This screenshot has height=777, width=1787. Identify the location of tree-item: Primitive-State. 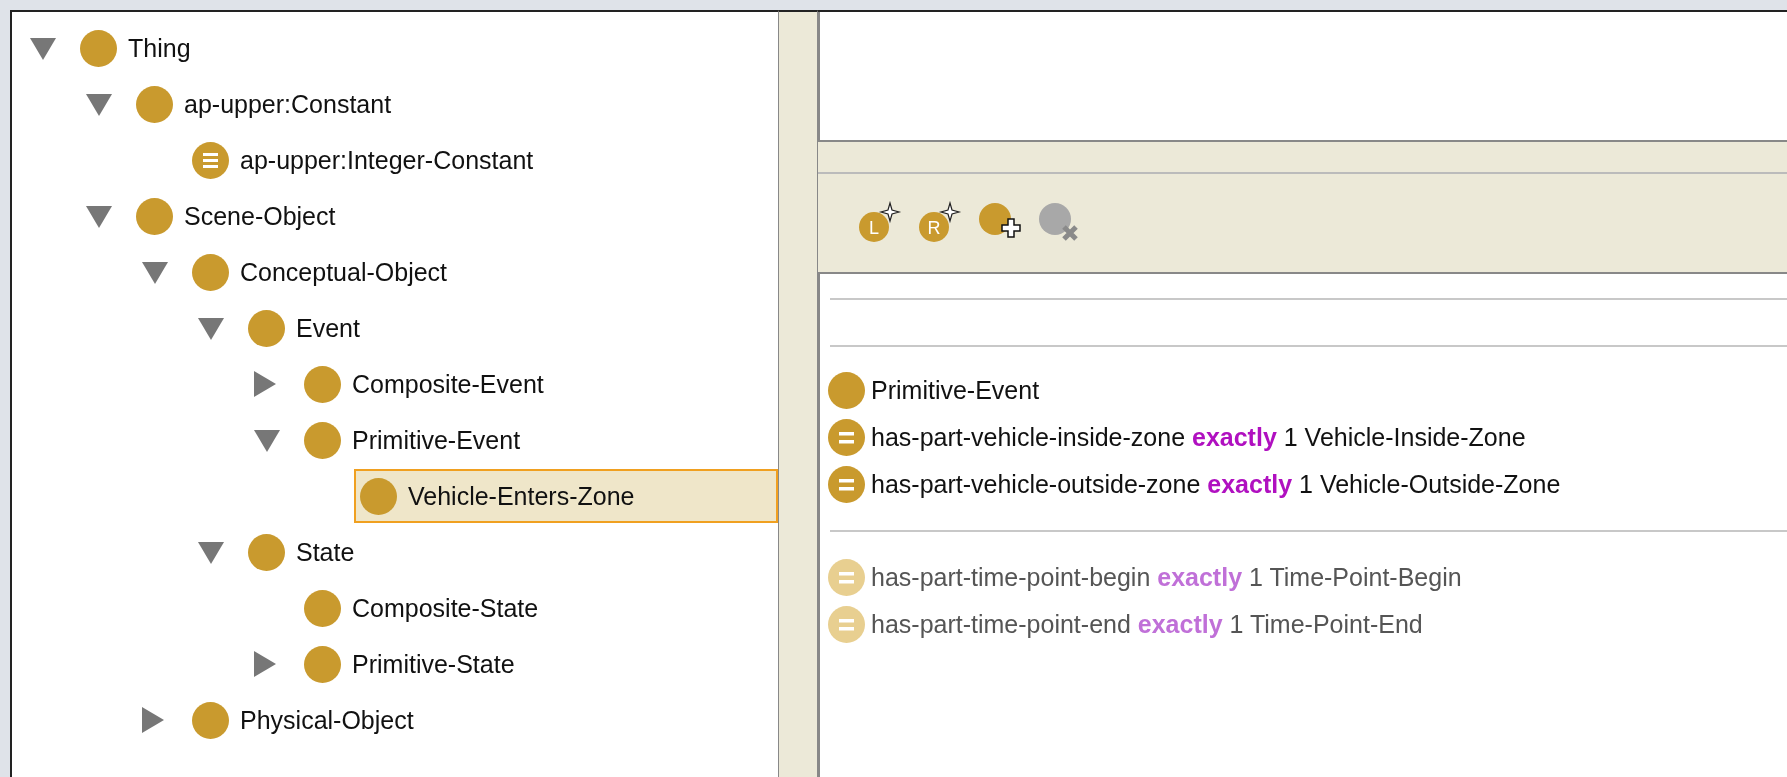
(409, 664).